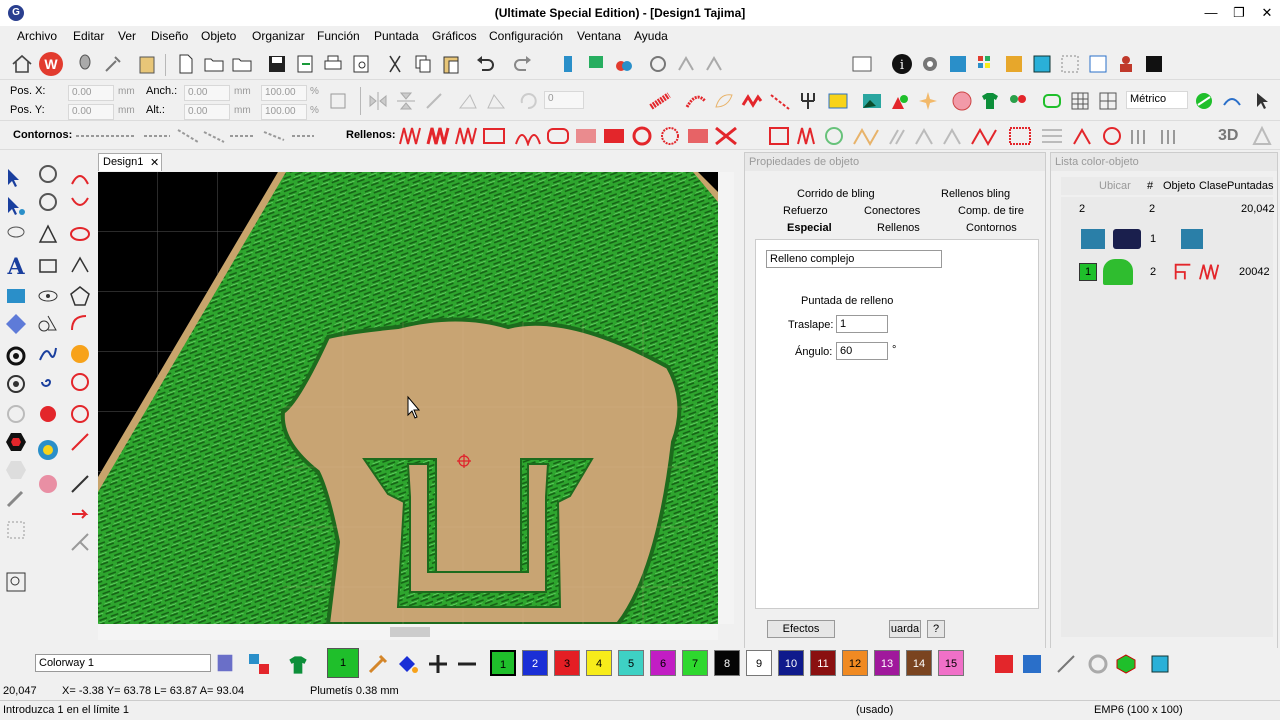 This screenshot has width=1280, height=720. I want to click on freehand-icon, so click(48, 354).